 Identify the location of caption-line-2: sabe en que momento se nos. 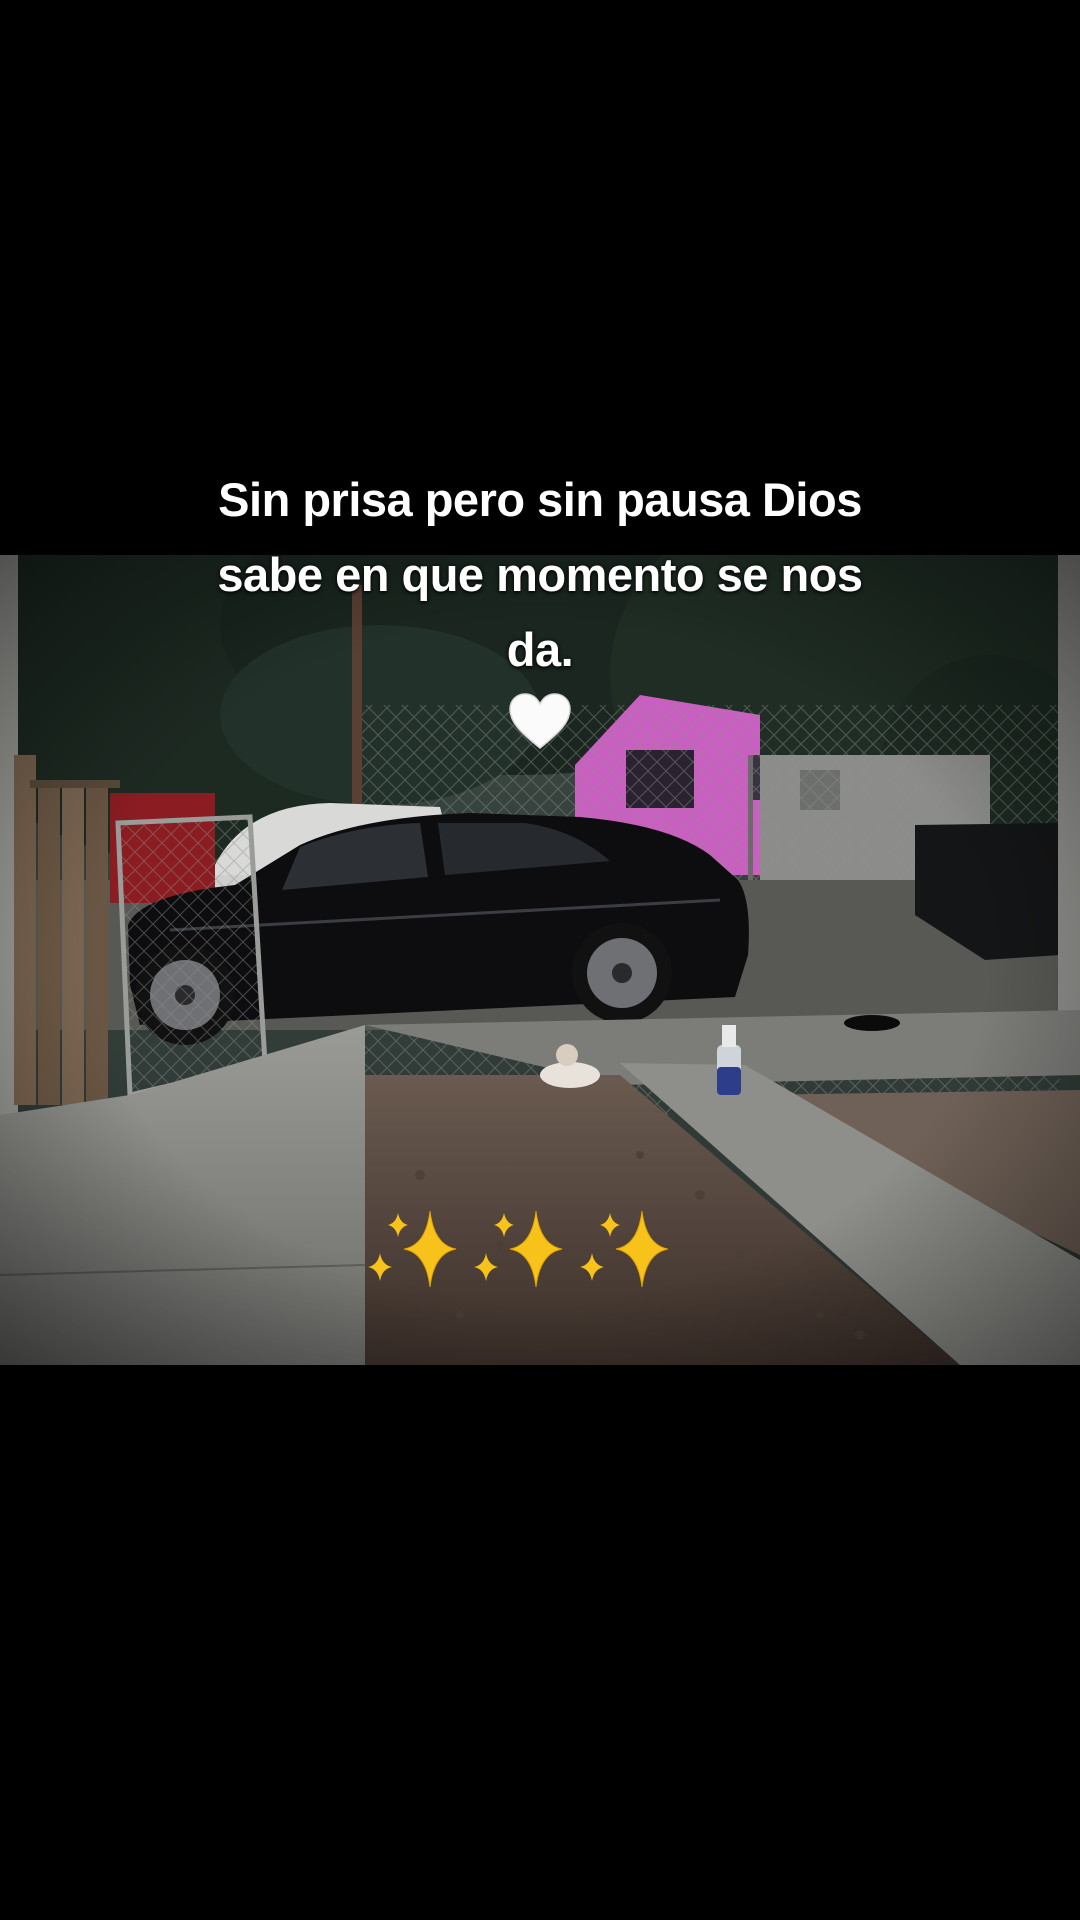
(540, 574).